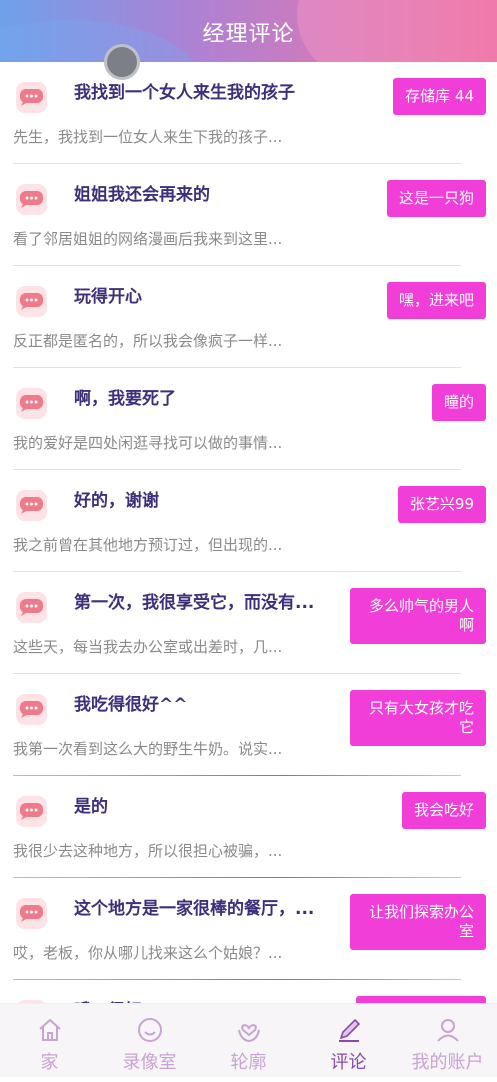 The height and width of the screenshot is (1082, 497). Describe the element at coordinates (248, 827) in the screenshot. I see `list-item: 是的 我很少去这种地方，所以很担心被骗，... 我会吃好` at that location.